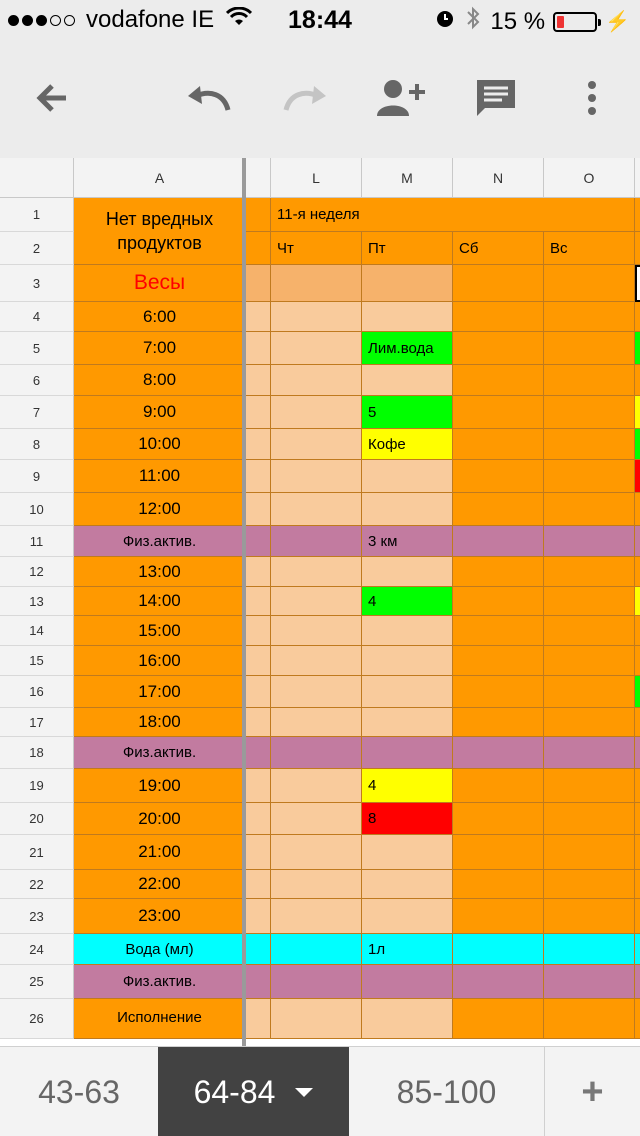 The height and width of the screenshot is (1136, 640). What do you see at coordinates (592, 1091) in the screenshot?
I see `add-sheet-button: +` at bounding box center [592, 1091].